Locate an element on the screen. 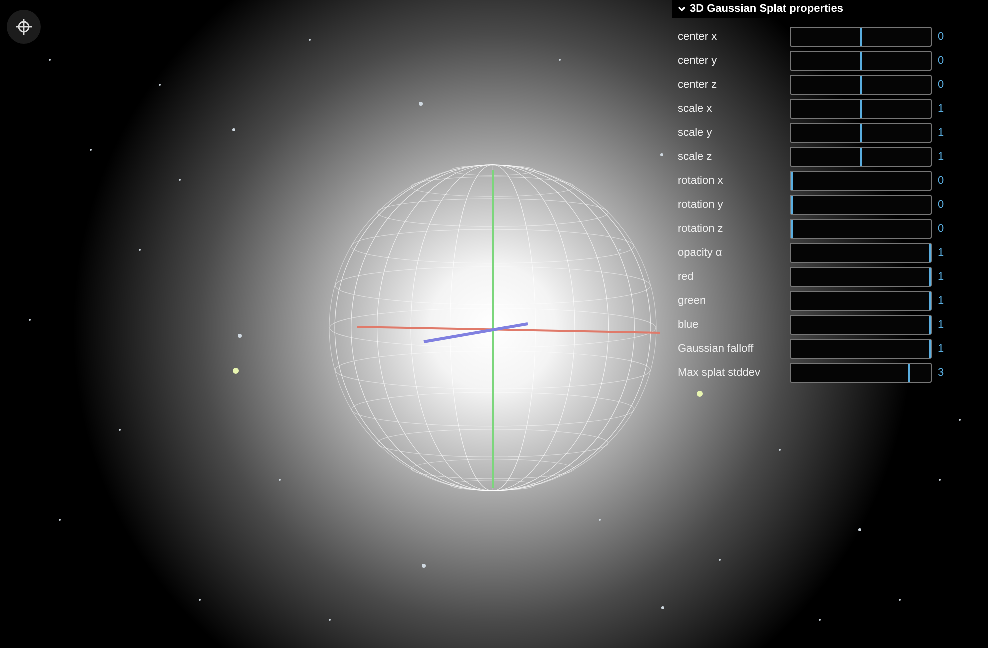 The height and width of the screenshot is (648, 988). value-readout: 3 is located at coordinates (941, 373).